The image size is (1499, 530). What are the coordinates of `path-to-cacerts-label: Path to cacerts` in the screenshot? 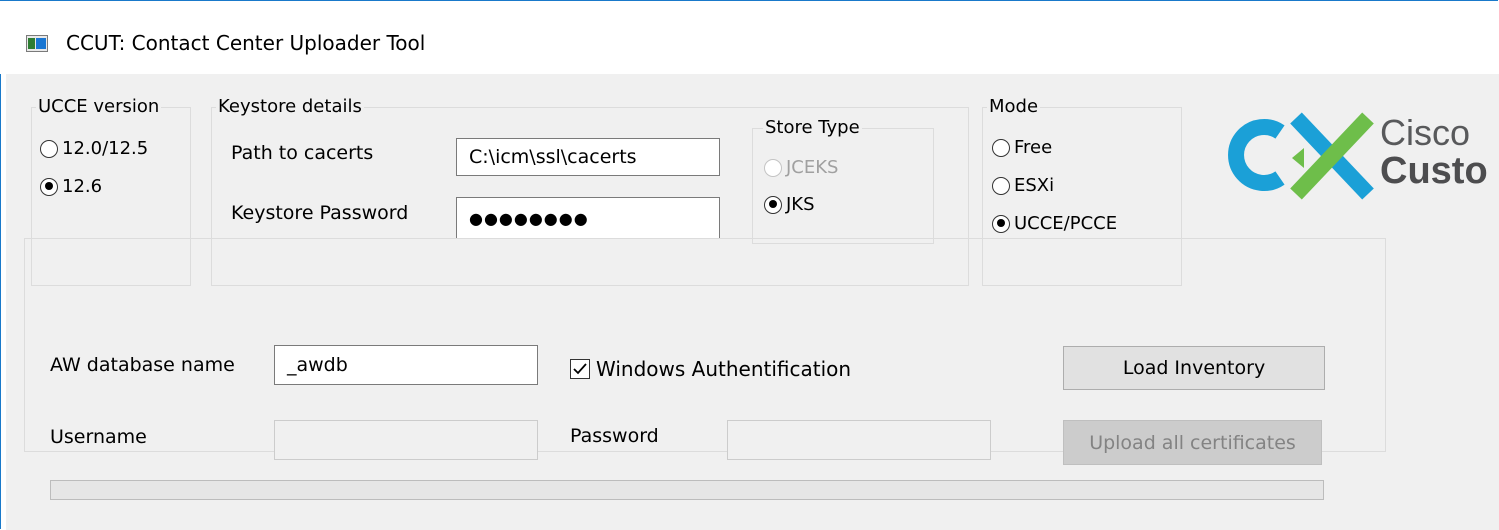 It's located at (302, 153).